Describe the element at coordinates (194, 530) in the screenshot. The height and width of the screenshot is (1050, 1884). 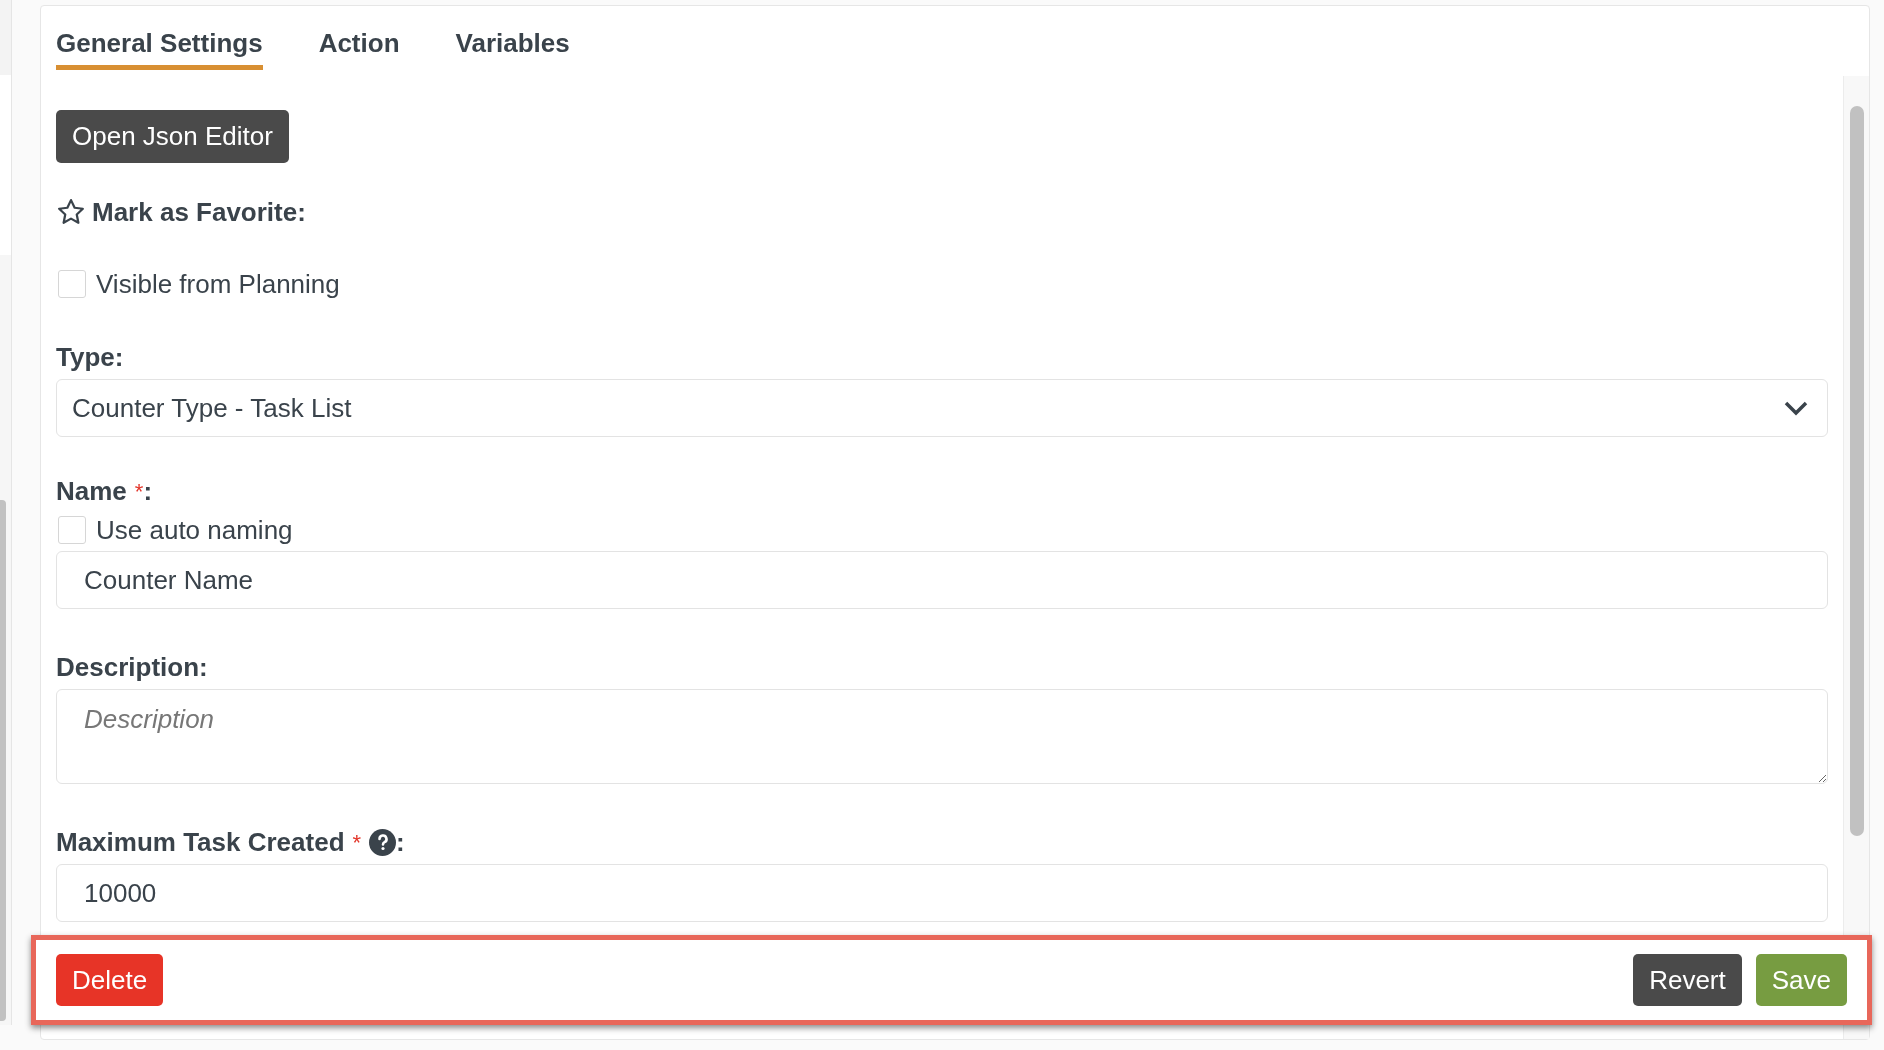
I see `checkbox-label: Use auto naming` at that location.